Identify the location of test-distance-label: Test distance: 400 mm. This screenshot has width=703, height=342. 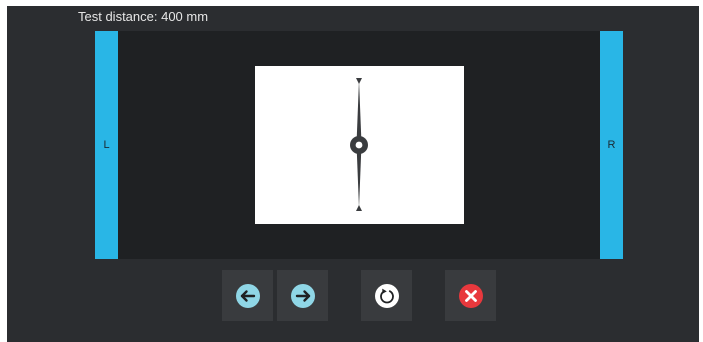
(143, 16).